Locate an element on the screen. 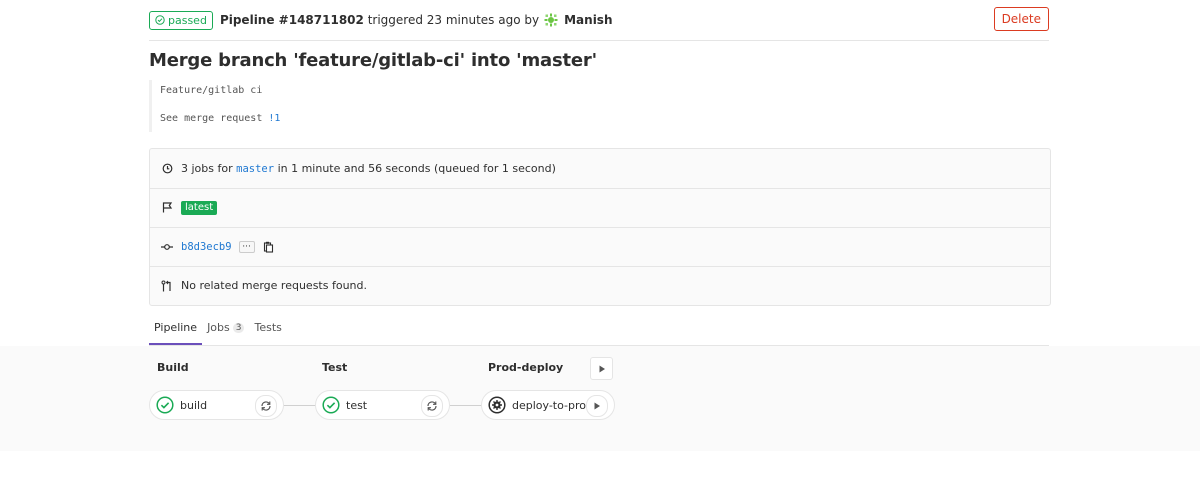 The image size is (1200, 486). play-job-button is located at coordinates (597, 406).